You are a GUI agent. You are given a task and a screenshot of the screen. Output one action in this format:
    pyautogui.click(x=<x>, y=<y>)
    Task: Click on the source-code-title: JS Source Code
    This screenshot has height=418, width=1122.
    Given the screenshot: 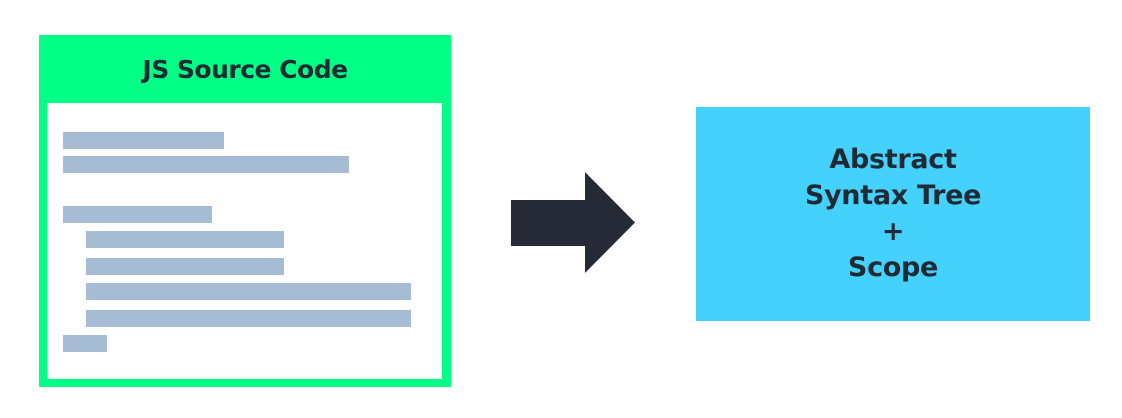 What is the action you would take?
    pyautogui.click(x=245, y=69)
    